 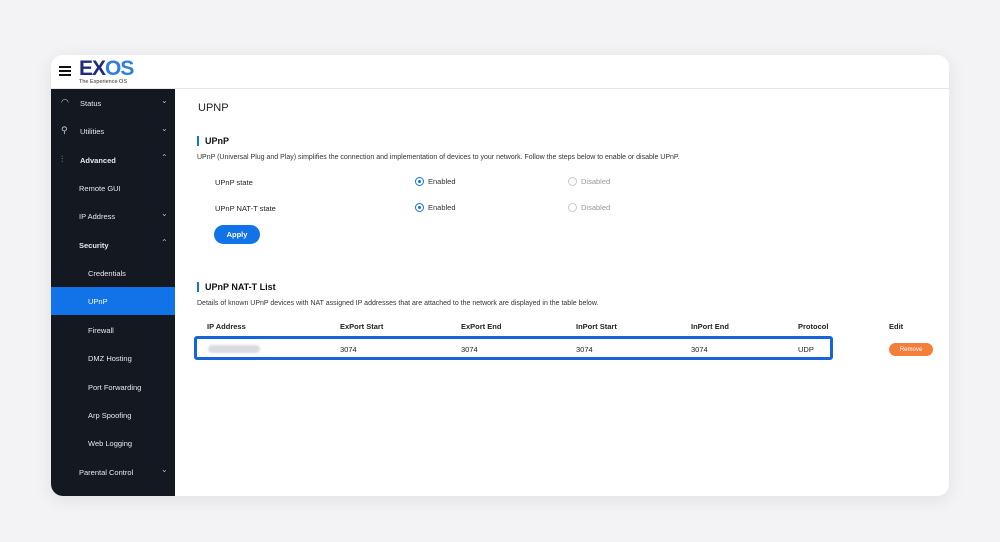 I want to click on sidebar-item-dmz-hosting: DMZ Hosting, so click(x=113, y=358).